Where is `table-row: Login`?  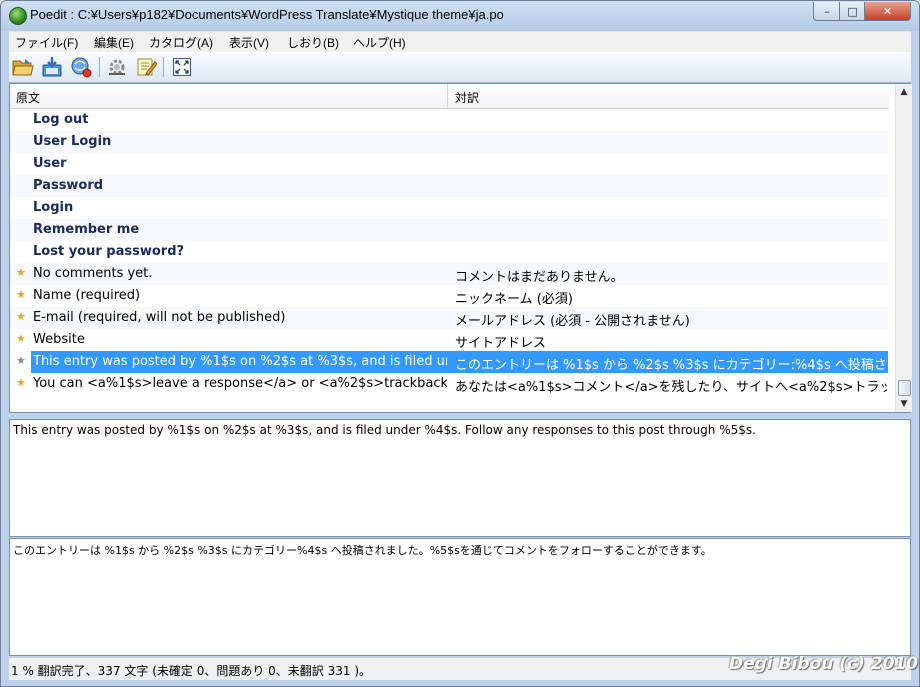
table-row: Login is located at coordinates (449, 208).